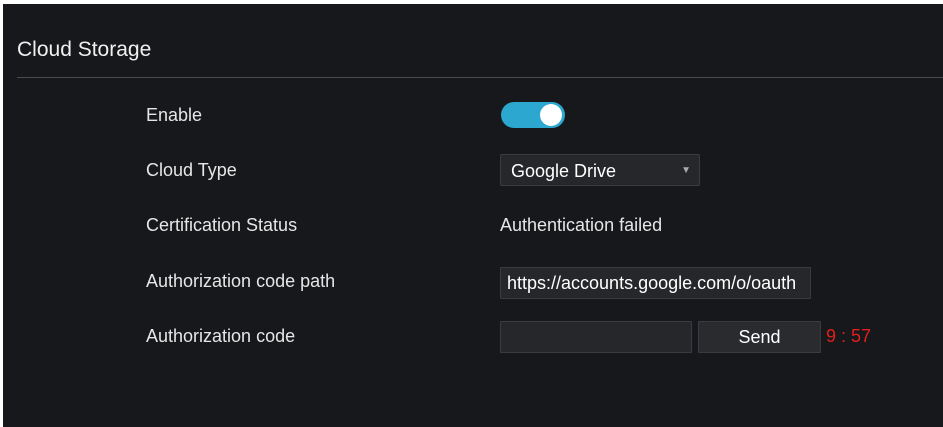  I want to click on enable-toggle, so click(533, 115).